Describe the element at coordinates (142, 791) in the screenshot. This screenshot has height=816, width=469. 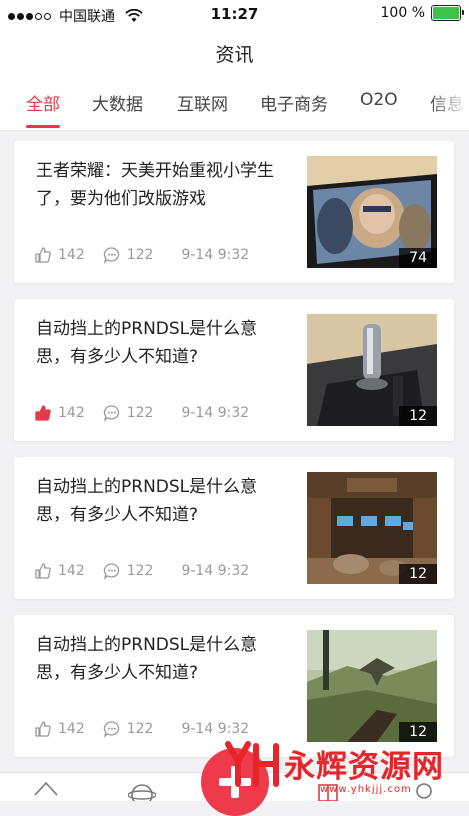
I see `discover-icon` at that location.